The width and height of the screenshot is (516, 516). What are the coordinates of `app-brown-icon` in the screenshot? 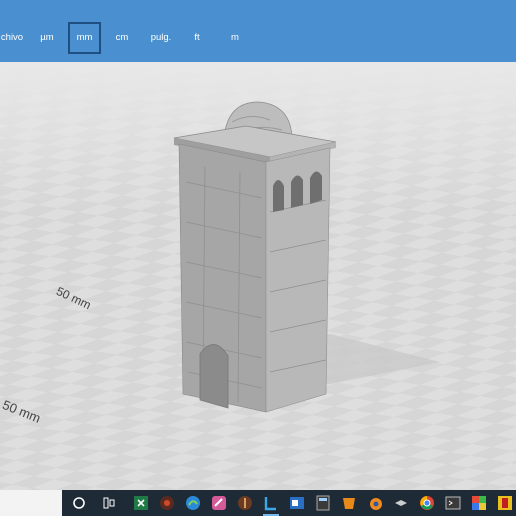 It's located at (245, 503).